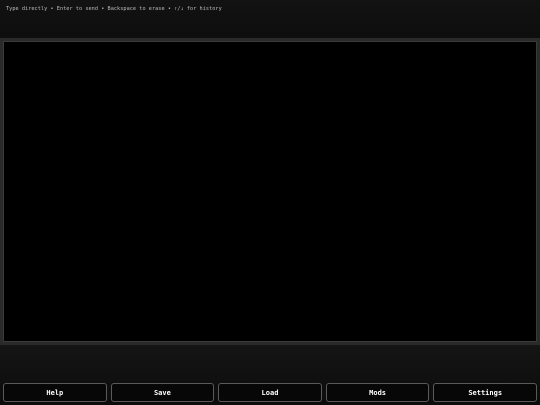  I want to click on toolbar: Help Save Load Mods Settings, so click(270, 392).